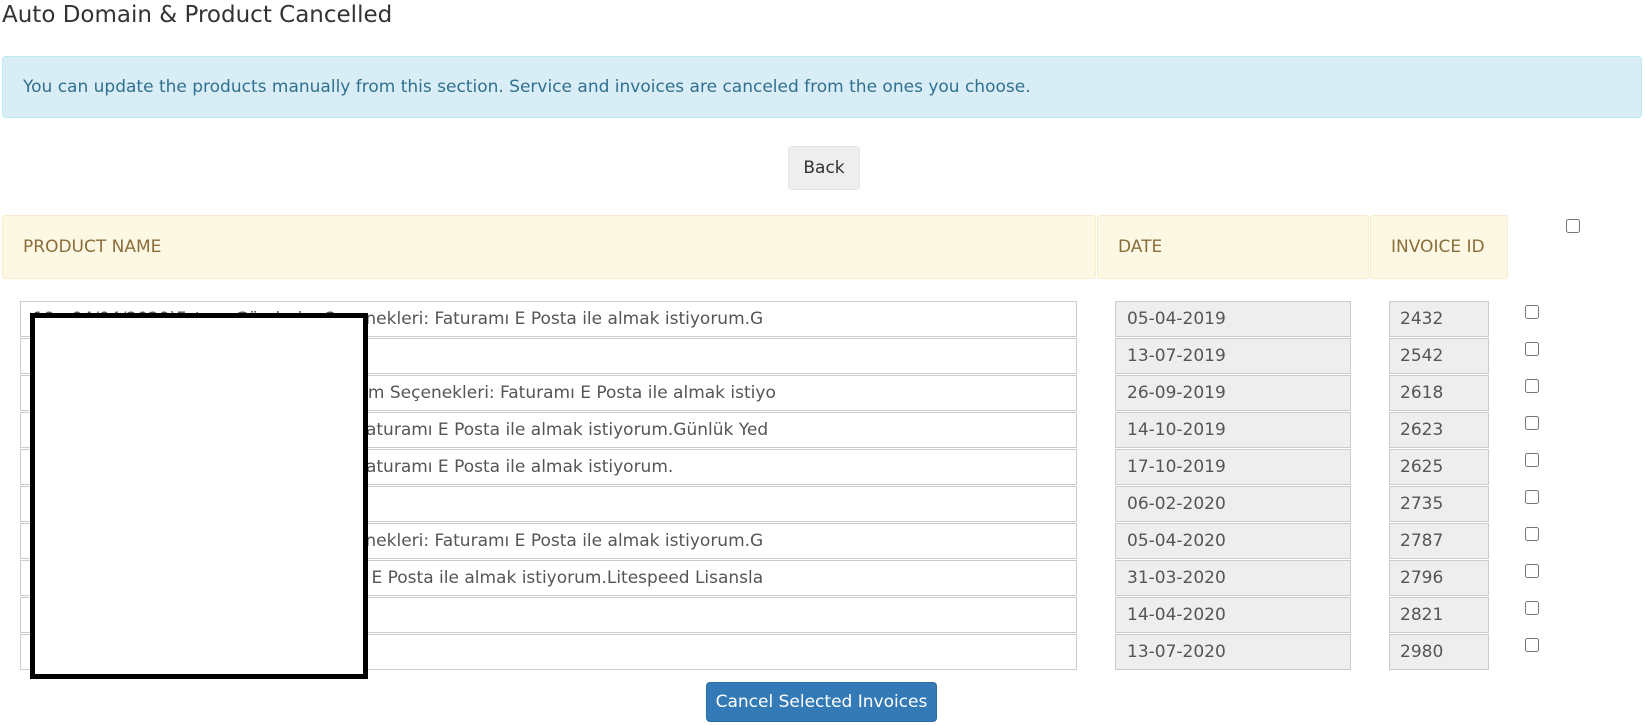 Image resolution: width=1645 pixels, height=725 pixels. What do you see at coordinates (1439, 356) in the screenshot?
I see `invoice-id-field: 2542` at bounding box center [1439, 356].